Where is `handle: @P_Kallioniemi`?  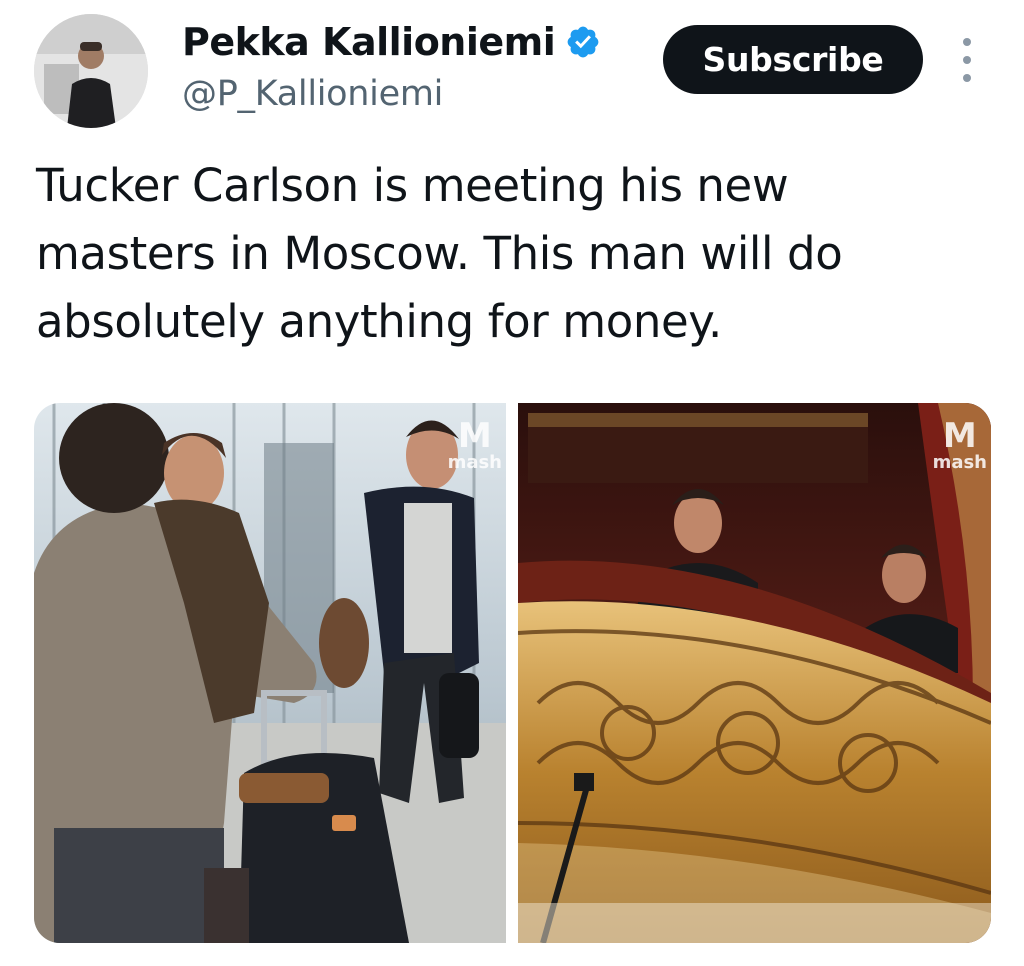
handle: @P_Kallioniemi is located at coordinates (391, 94).